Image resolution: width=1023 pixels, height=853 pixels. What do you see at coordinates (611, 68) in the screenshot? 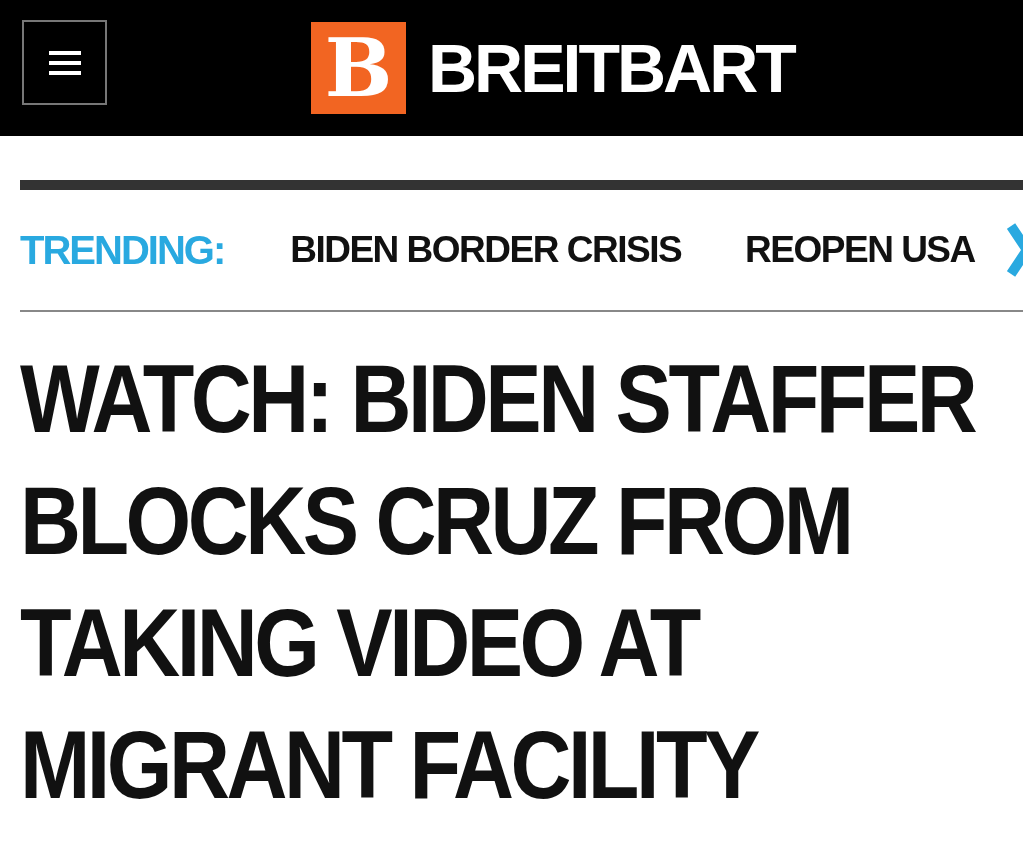
I see `site-name: BREITBART` at bounding box center [611, 68].